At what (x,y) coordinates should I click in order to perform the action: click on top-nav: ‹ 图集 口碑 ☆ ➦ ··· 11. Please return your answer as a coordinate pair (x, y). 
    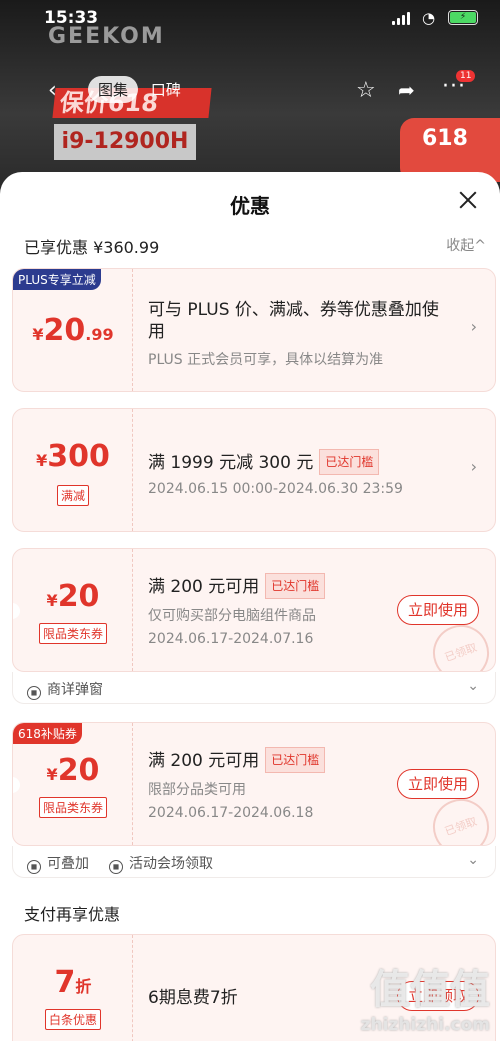
    Looking at the image, I should click on (250, 91).